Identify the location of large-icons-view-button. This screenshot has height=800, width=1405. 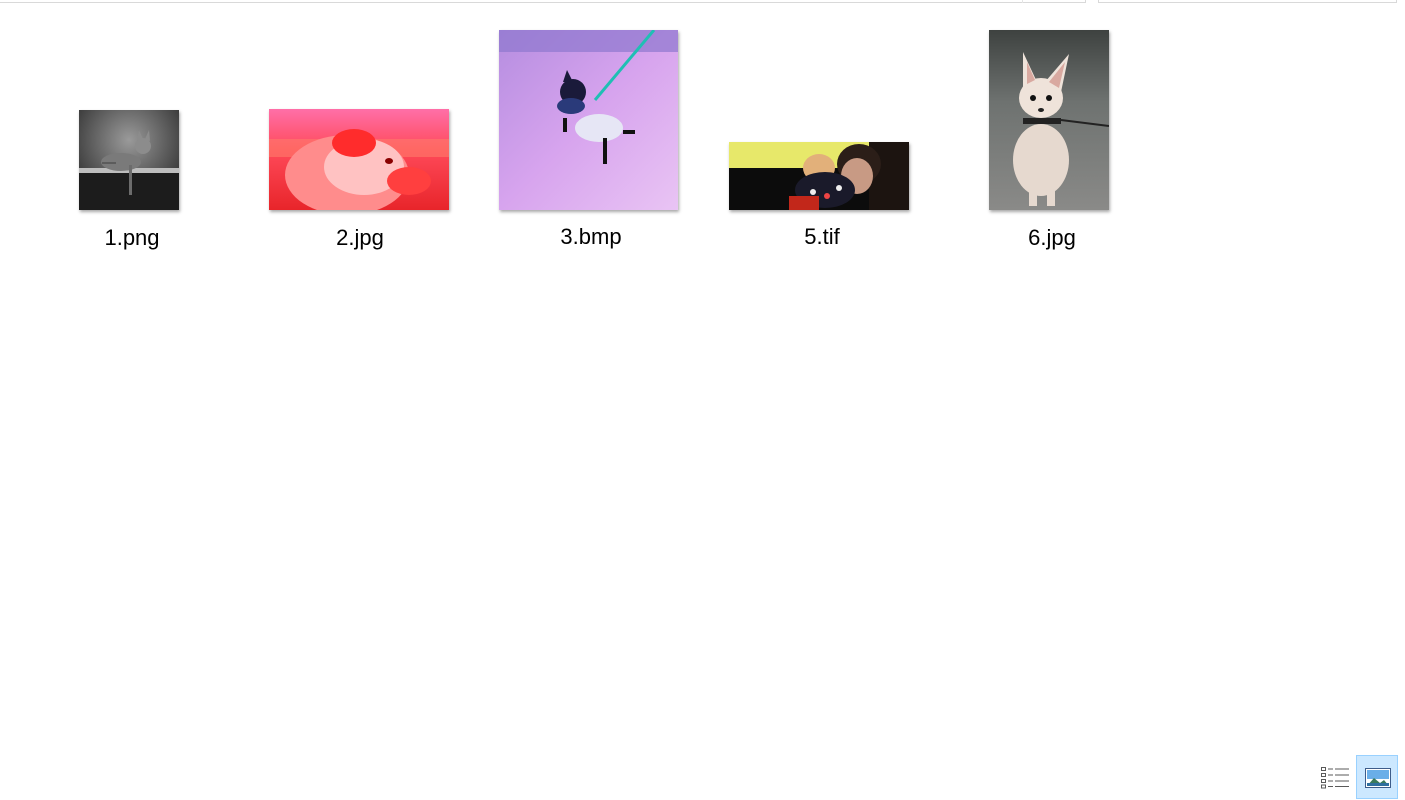
(1377, 777).